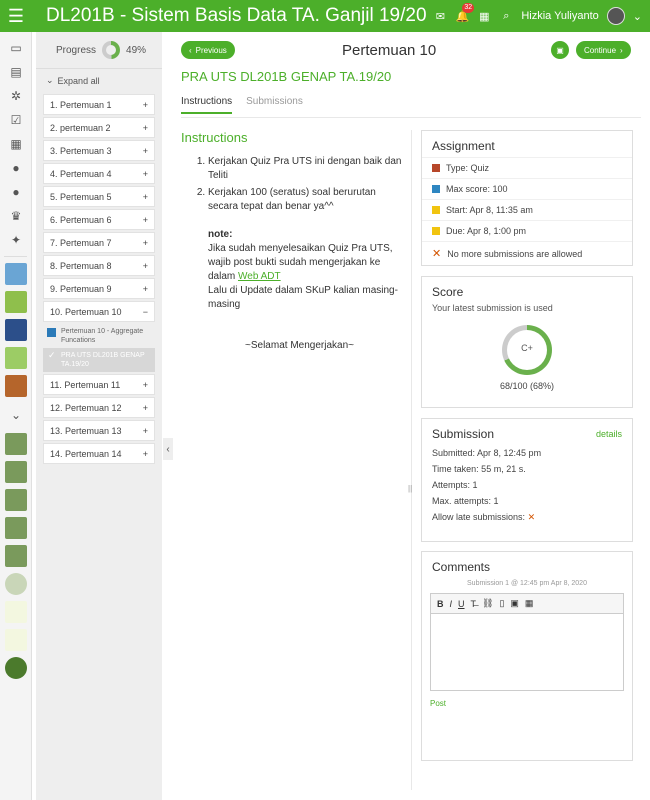 The height and width of the screenshot is (800, 650). I want to click on person-icon: ●, so click(16, 168).